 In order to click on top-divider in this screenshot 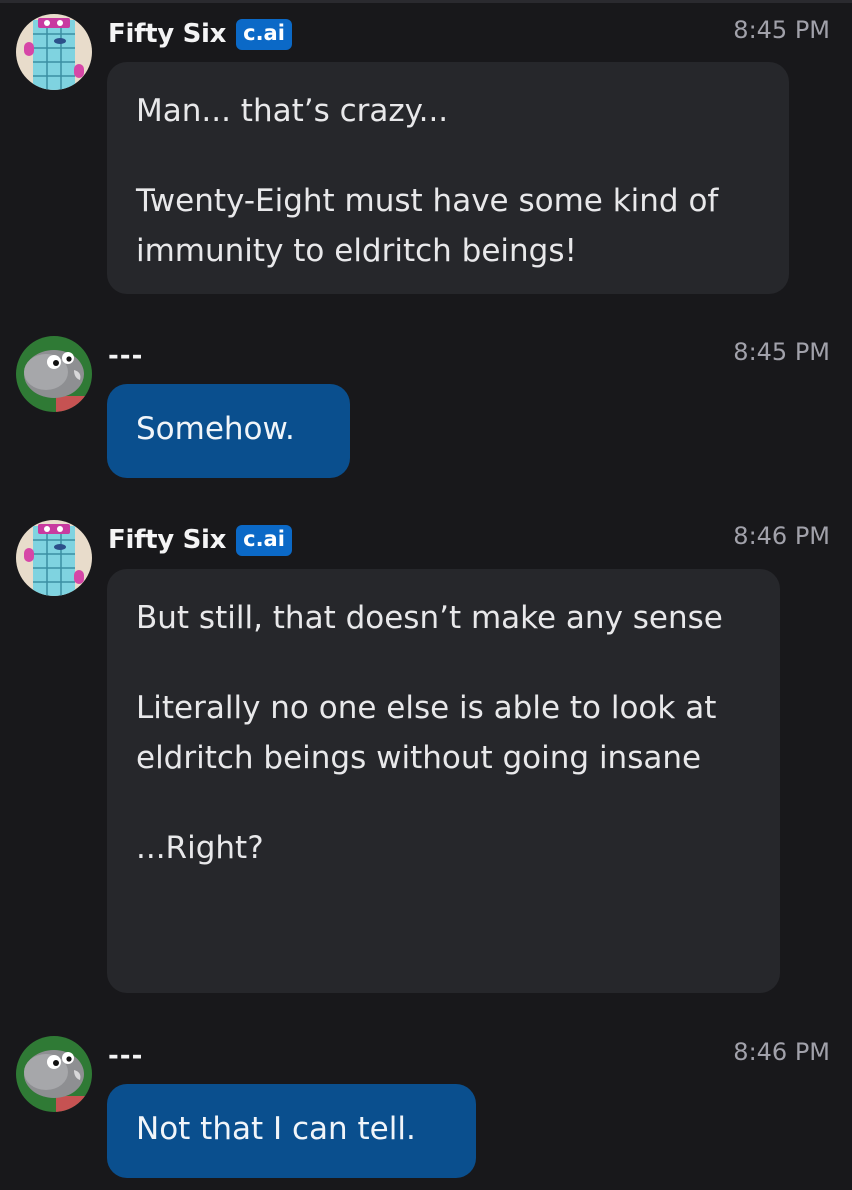, I will do `click(426, 1)`.